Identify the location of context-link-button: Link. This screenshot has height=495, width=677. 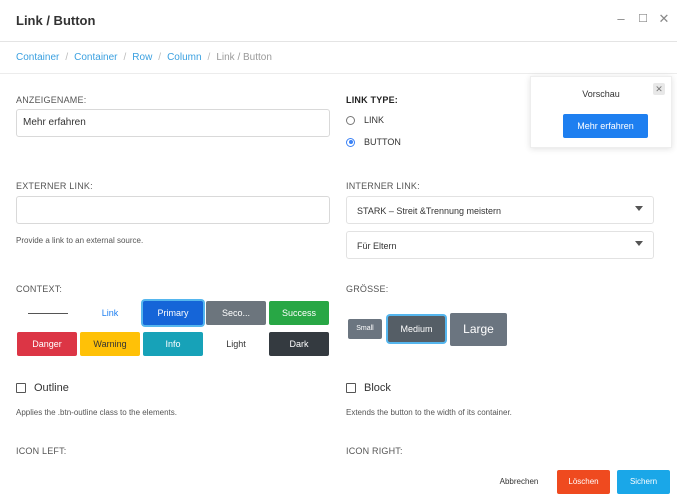
(110, 313).